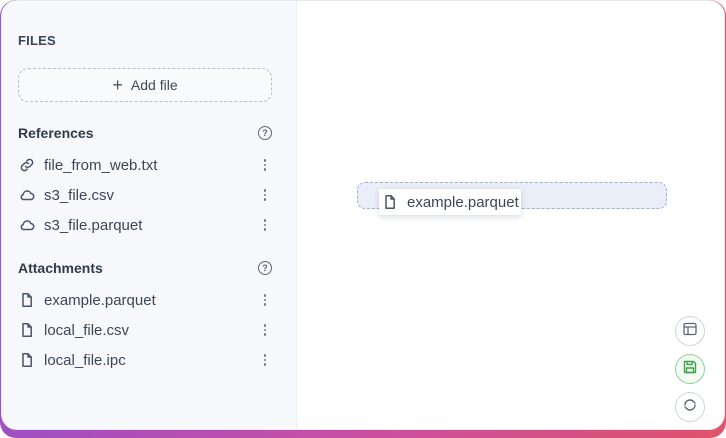 This screenshot has height=438, width=726. Describe the element at coordinates (60, 268) in the screenshot. I see `attachments-label: Attachments` at that location.